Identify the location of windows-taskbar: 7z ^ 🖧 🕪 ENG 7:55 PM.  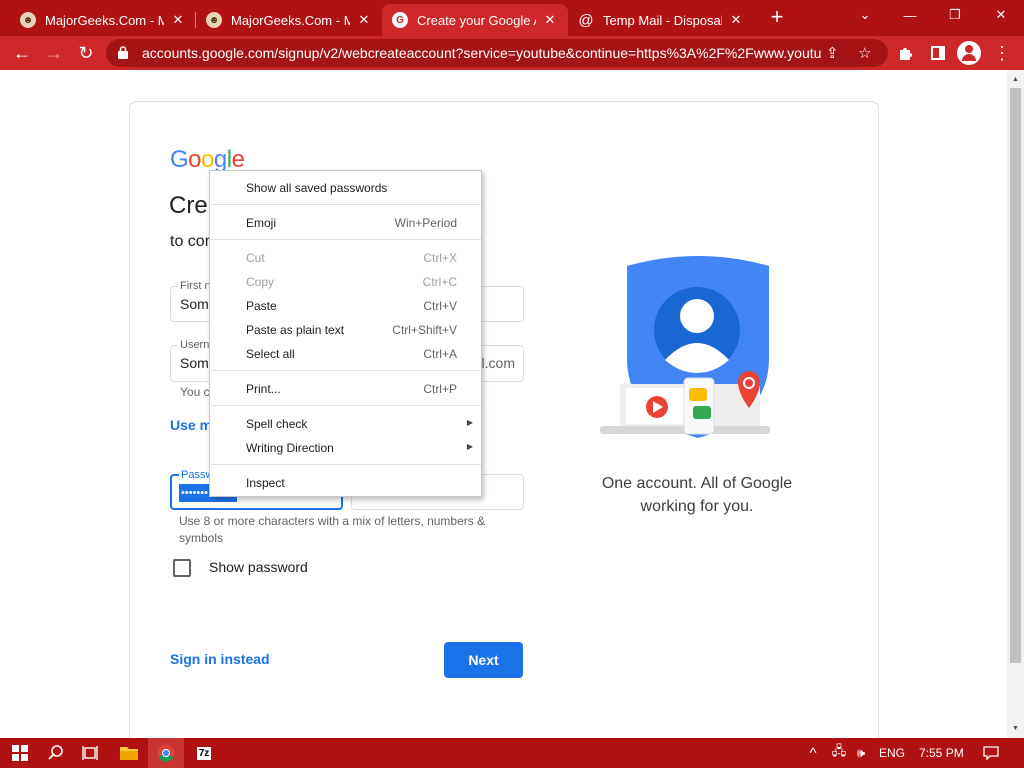
(512, 753).